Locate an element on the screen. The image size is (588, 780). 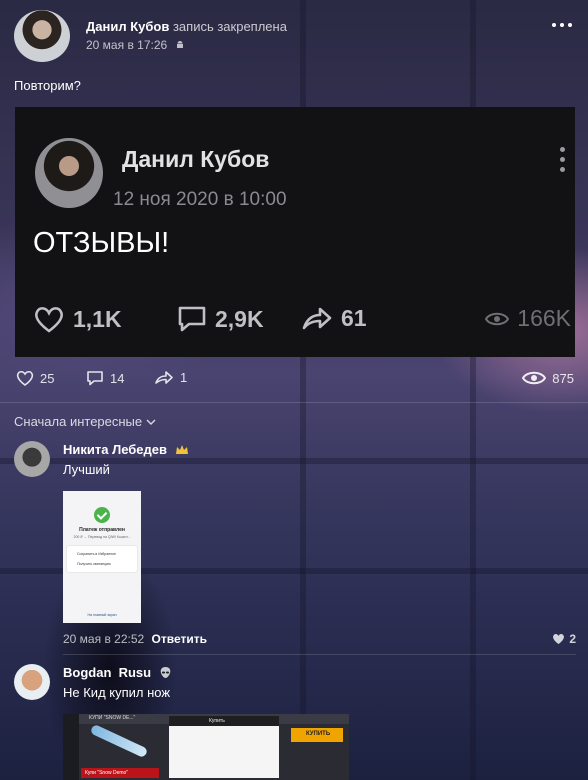
more-dots-icon is located at coordinates (563, 25).